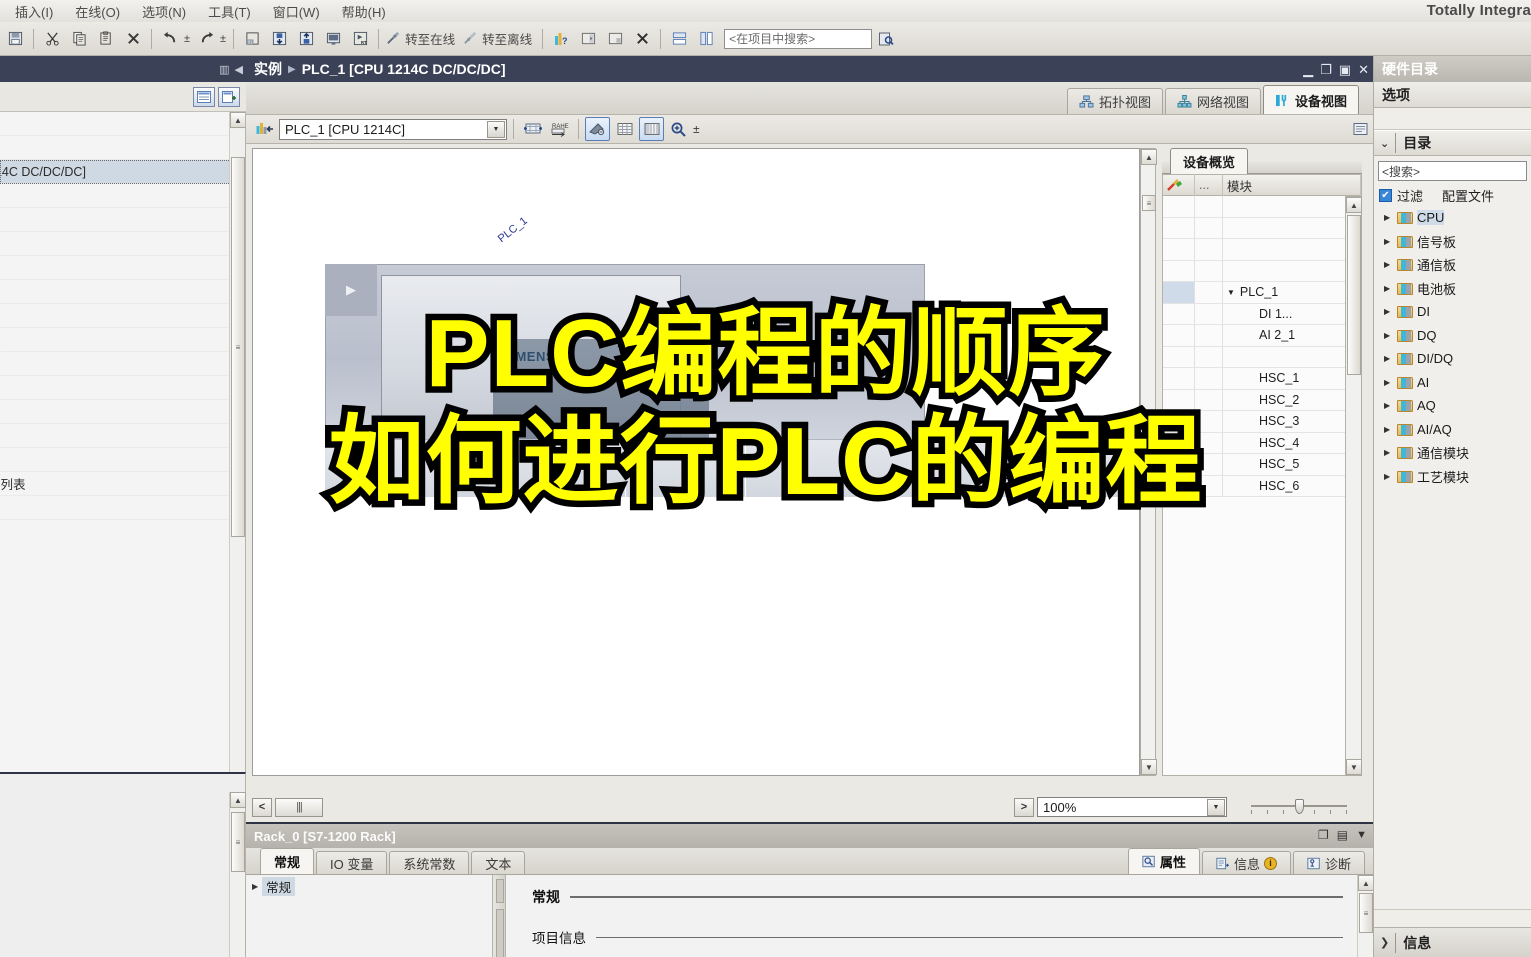 This screenshot has height=957, width=1531. I want to click on breadcrumb-root: 实例, so click(268, 69).